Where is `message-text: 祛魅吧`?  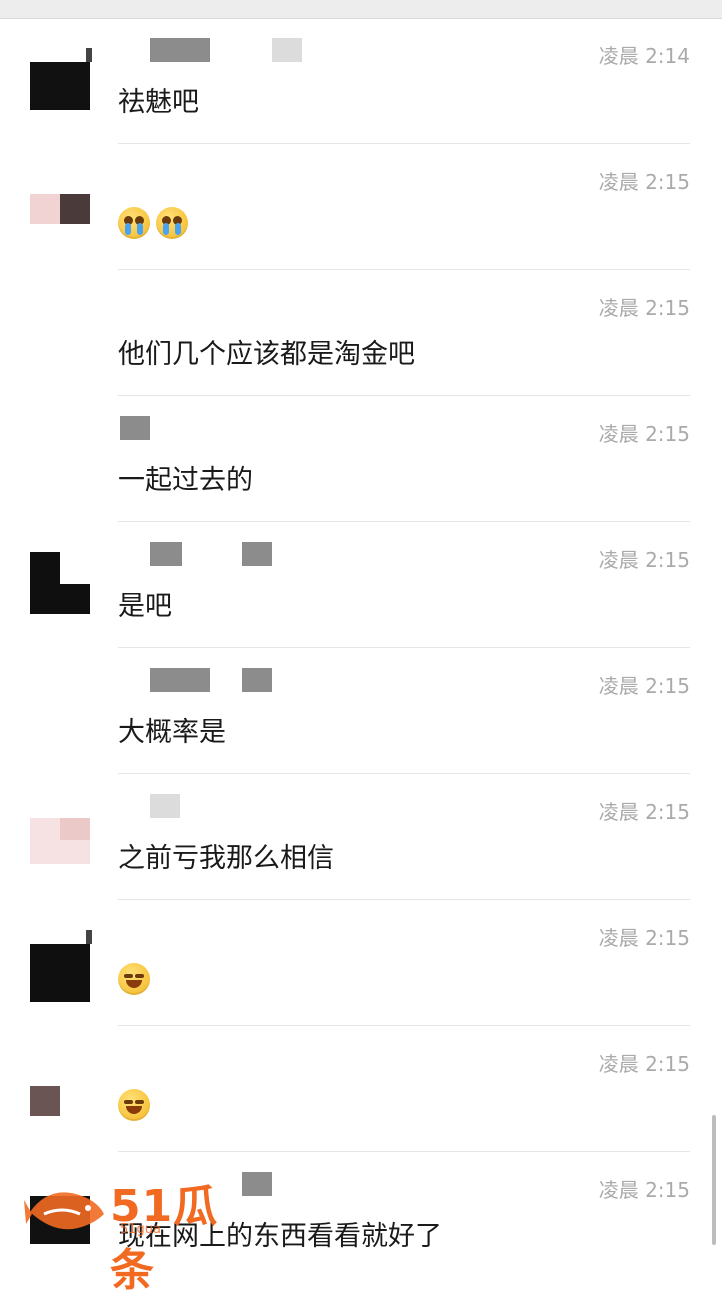 message-text: 祛魅吧 is located at coordinates (158, 99).